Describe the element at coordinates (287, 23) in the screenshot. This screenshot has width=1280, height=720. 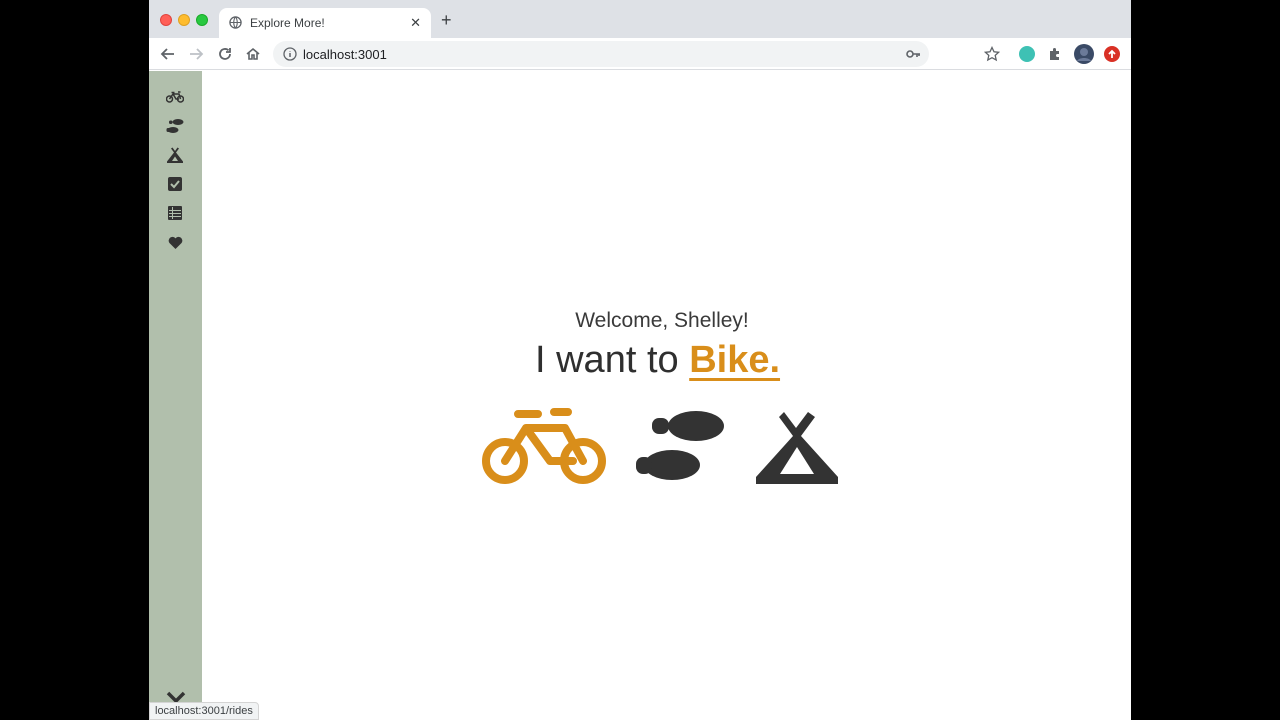
I see `tab-title: Explore More!` at that location.